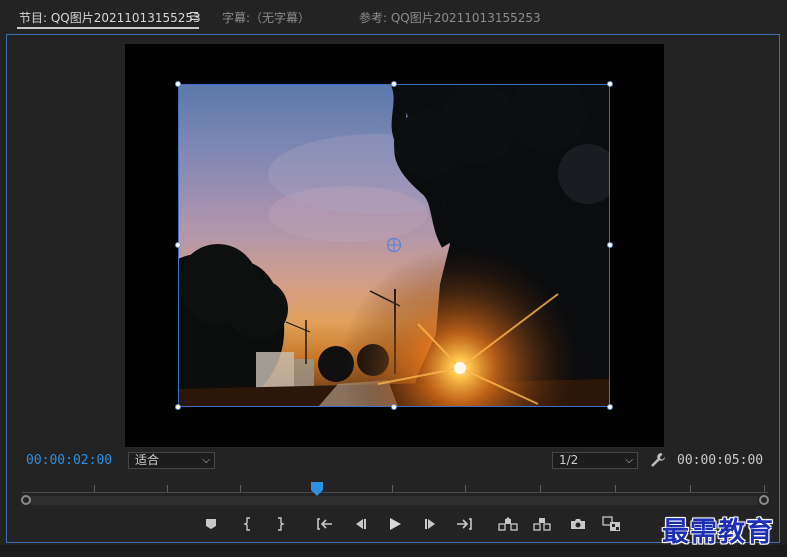  I want to click on transform-handle-top-left, so click(178, 84).